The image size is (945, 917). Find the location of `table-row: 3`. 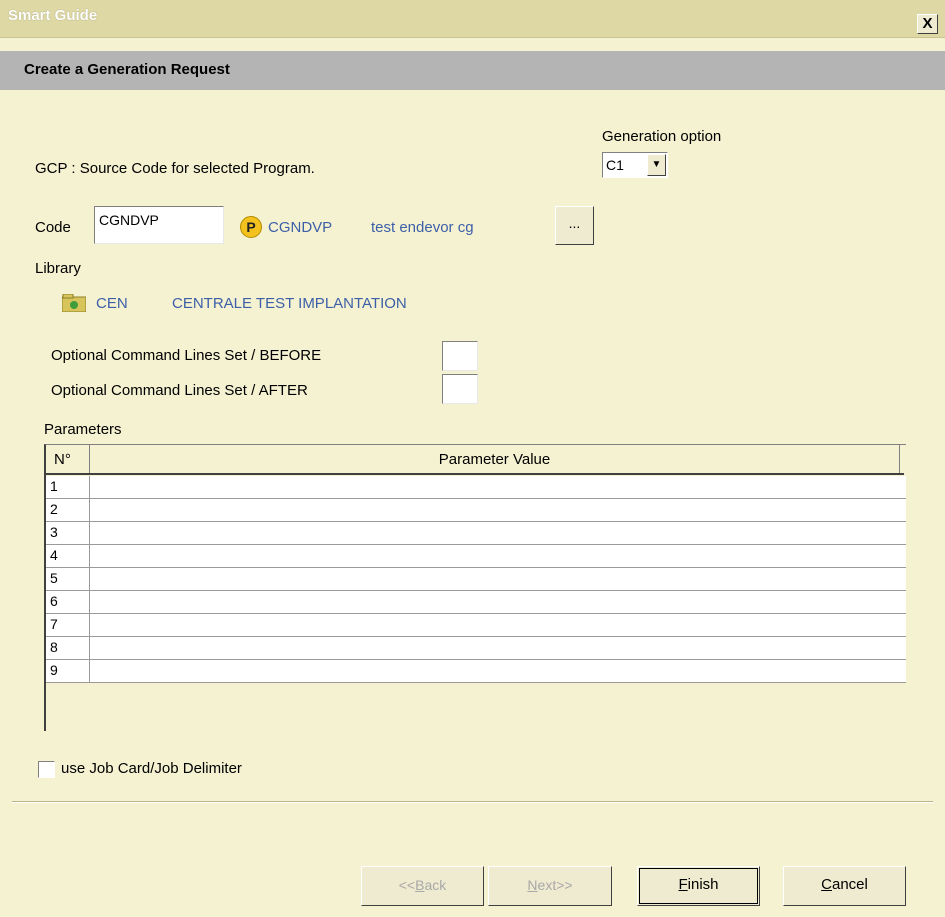

table-row: 3 is located at coordinates (476, 533).